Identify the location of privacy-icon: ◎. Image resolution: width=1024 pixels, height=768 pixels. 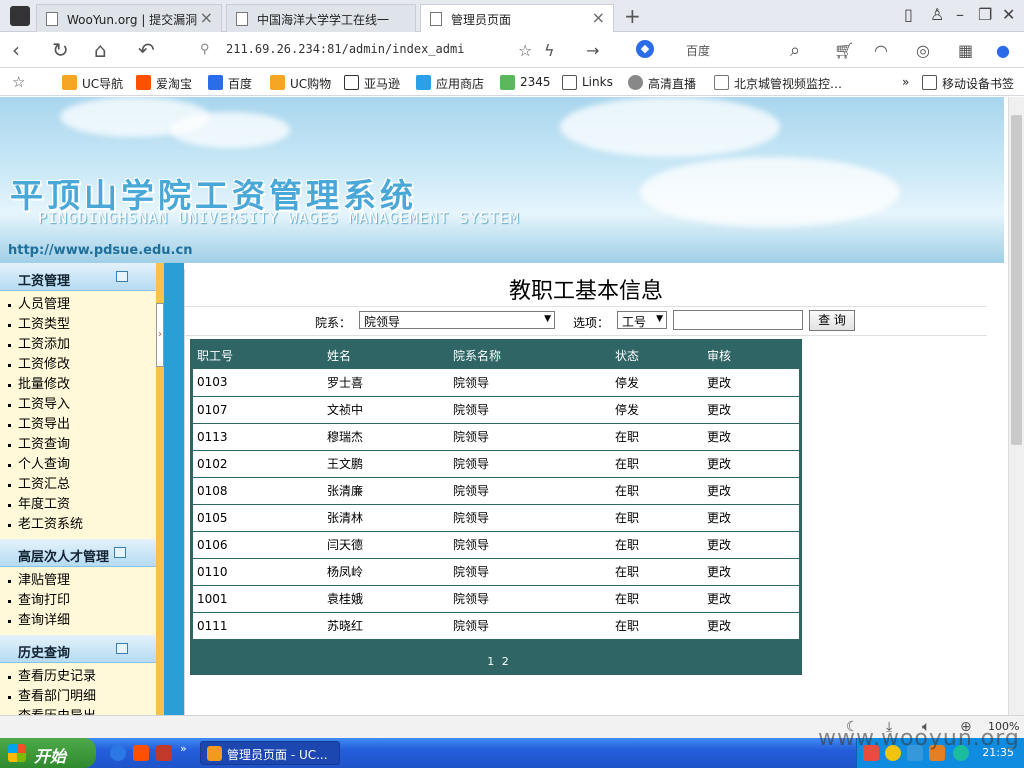
(923, 50).